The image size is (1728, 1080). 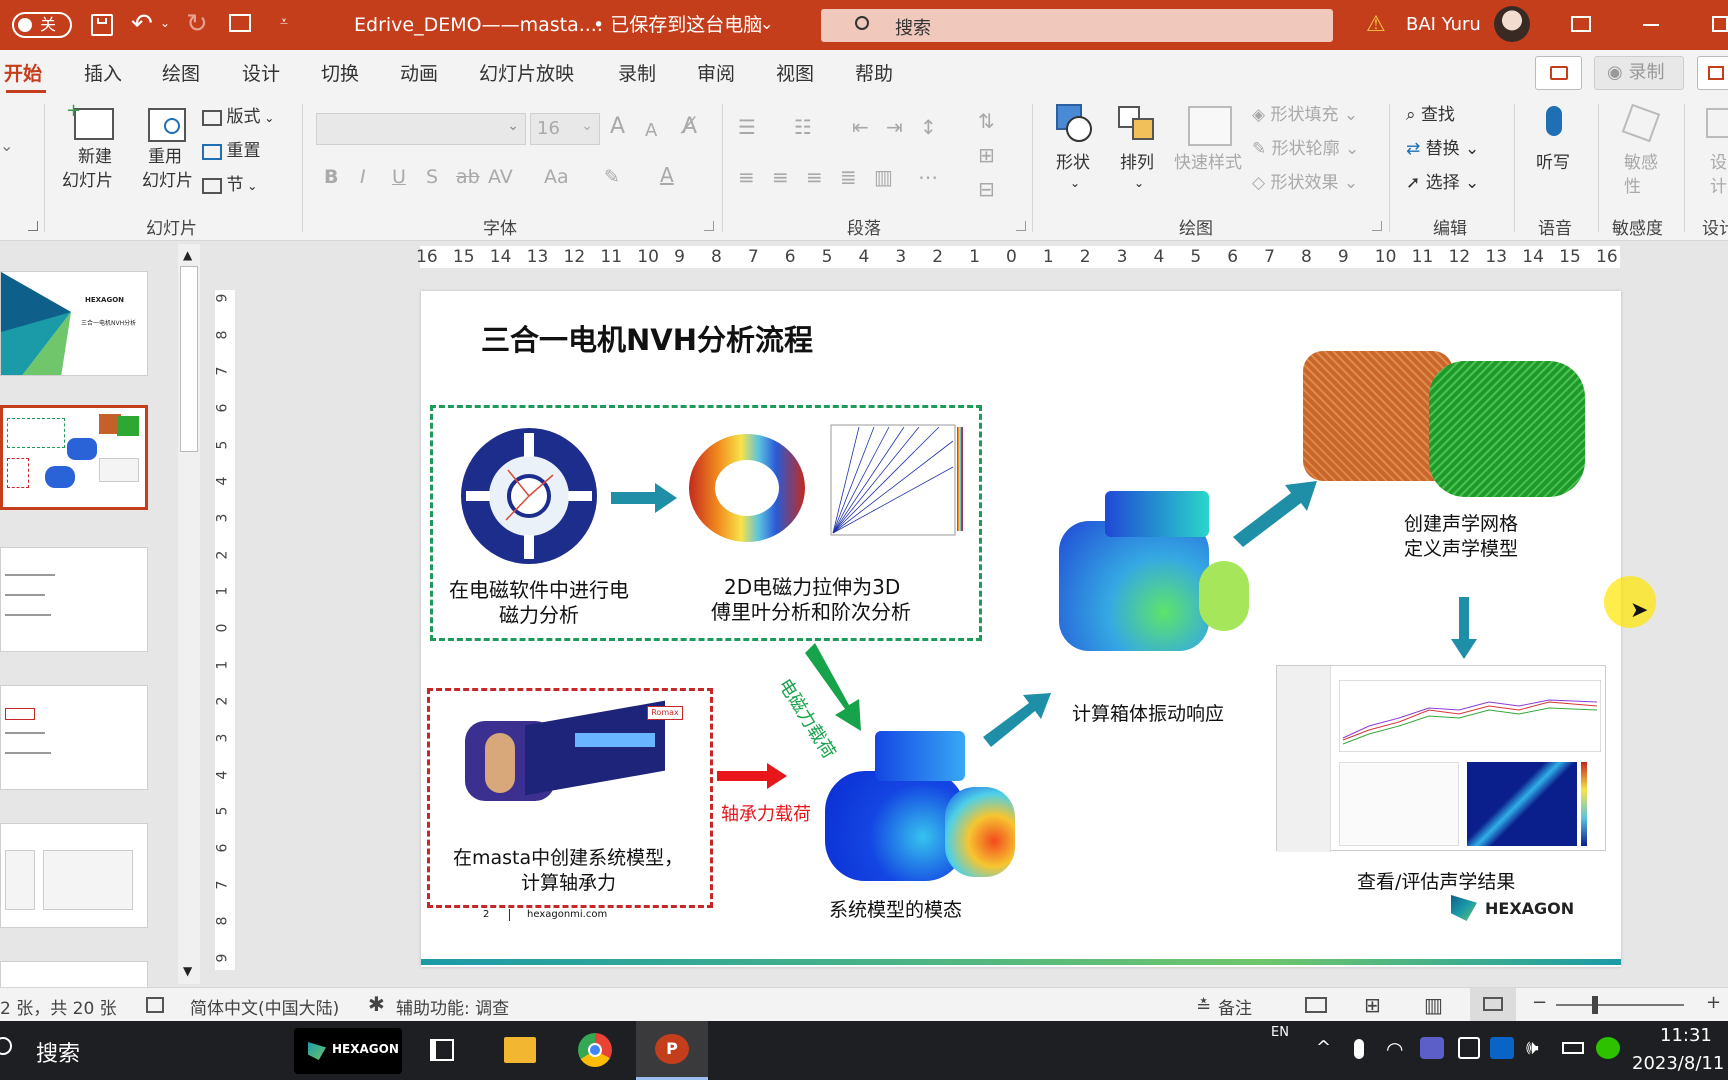 What do you see at coordinates (520, 1050) in the screenshot?
I see `file-explorer-icon` at bounding box center [520, 1050].